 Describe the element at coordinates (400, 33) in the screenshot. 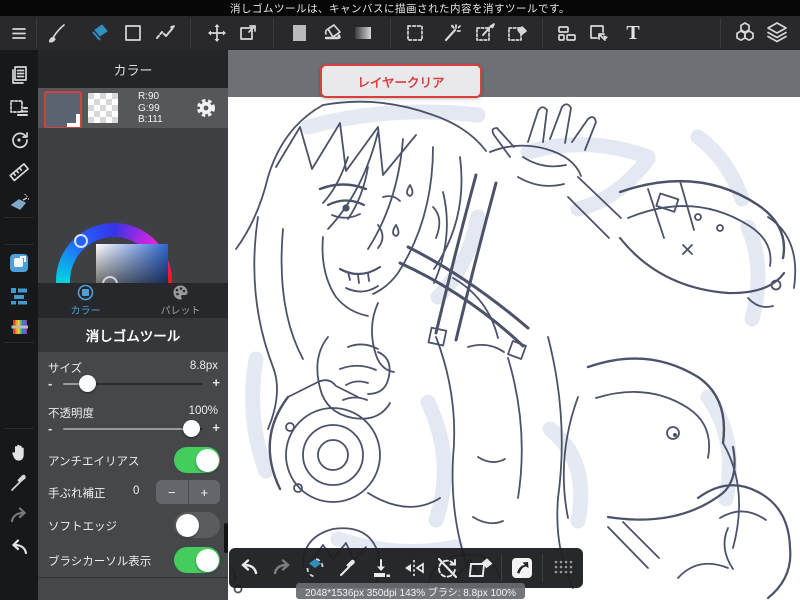

I see `top-toolbar: T` at that location.